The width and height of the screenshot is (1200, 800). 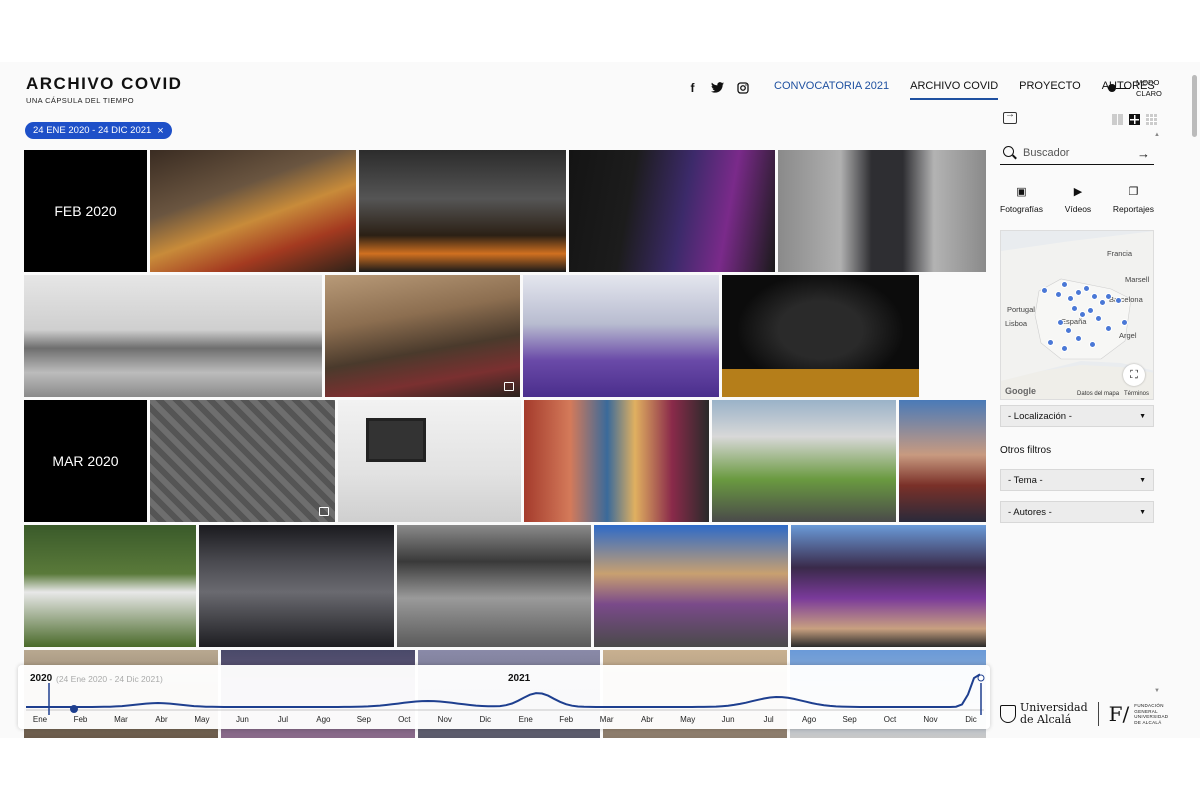 What do you see at coordinates (1119, 88) in the screenshot?
I see `toggle-switch` at bounding box center [1119, 88].